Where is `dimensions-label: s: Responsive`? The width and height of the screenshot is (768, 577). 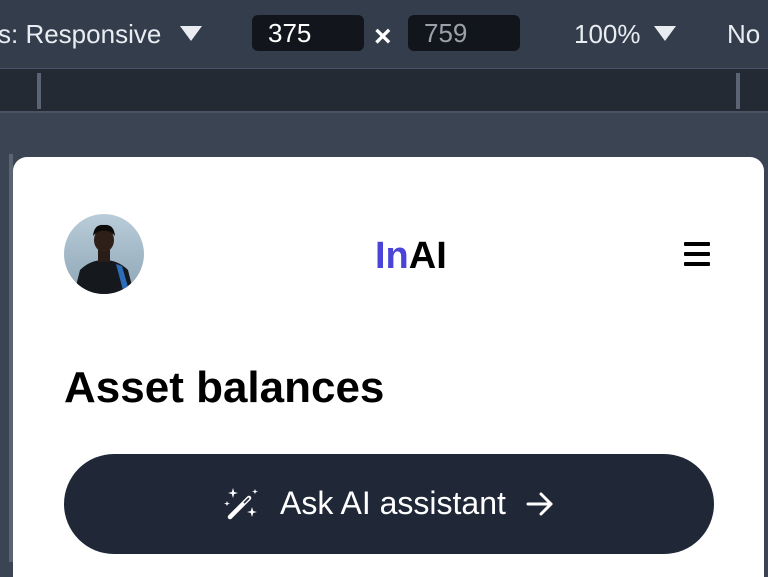 dimensions-label: s: Responsive is located at coordinates (81, 34).